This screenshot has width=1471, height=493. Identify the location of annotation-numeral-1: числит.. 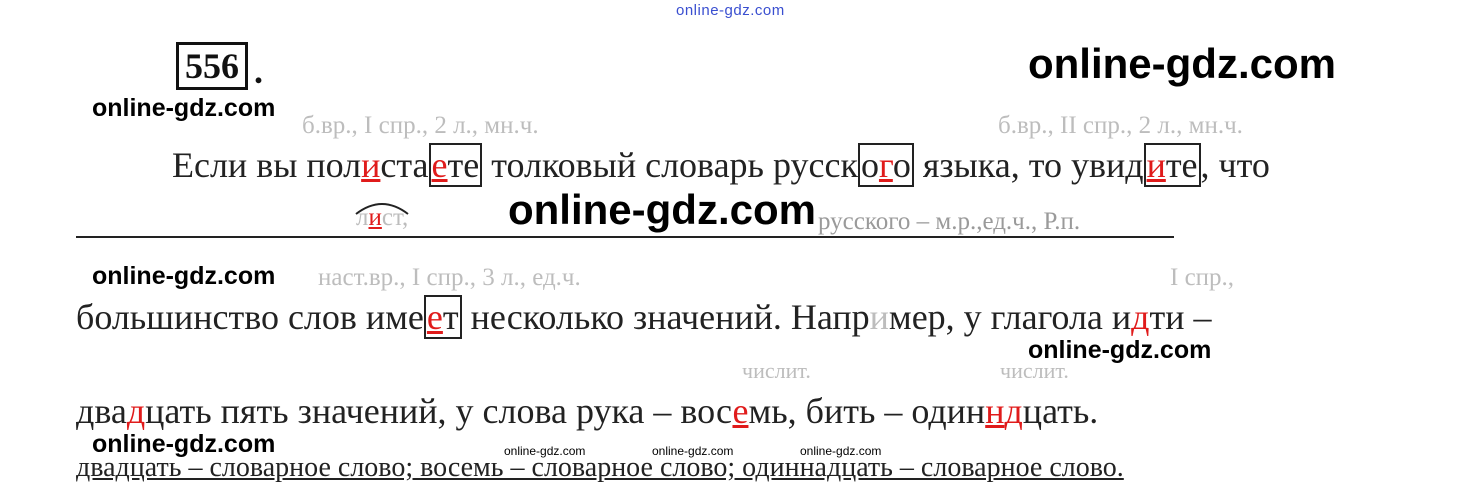
(776, 370).